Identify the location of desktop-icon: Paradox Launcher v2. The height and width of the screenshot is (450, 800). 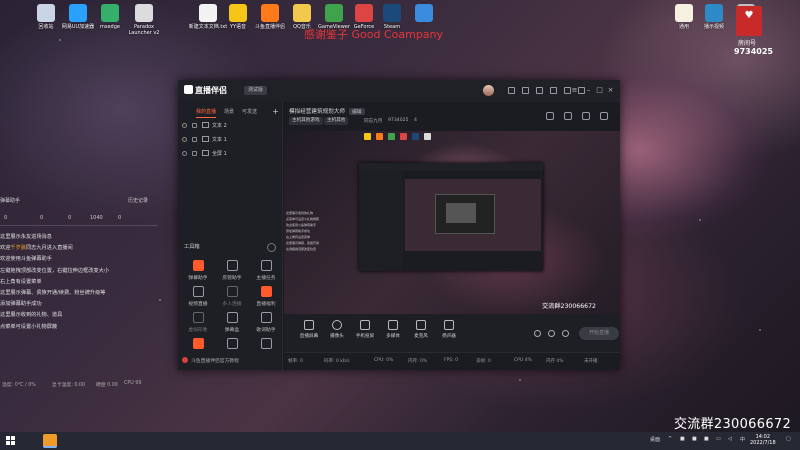
(144, 20).